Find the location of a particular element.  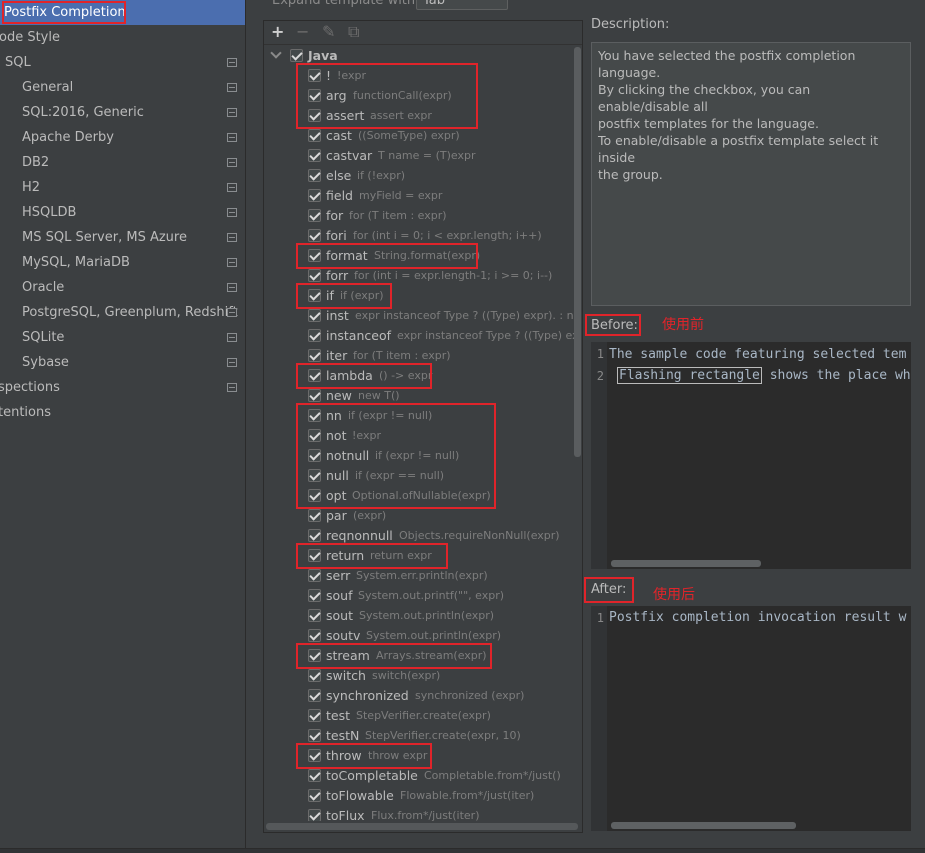

templates-vertical-scrollbar is located at coordinates (577, 252).